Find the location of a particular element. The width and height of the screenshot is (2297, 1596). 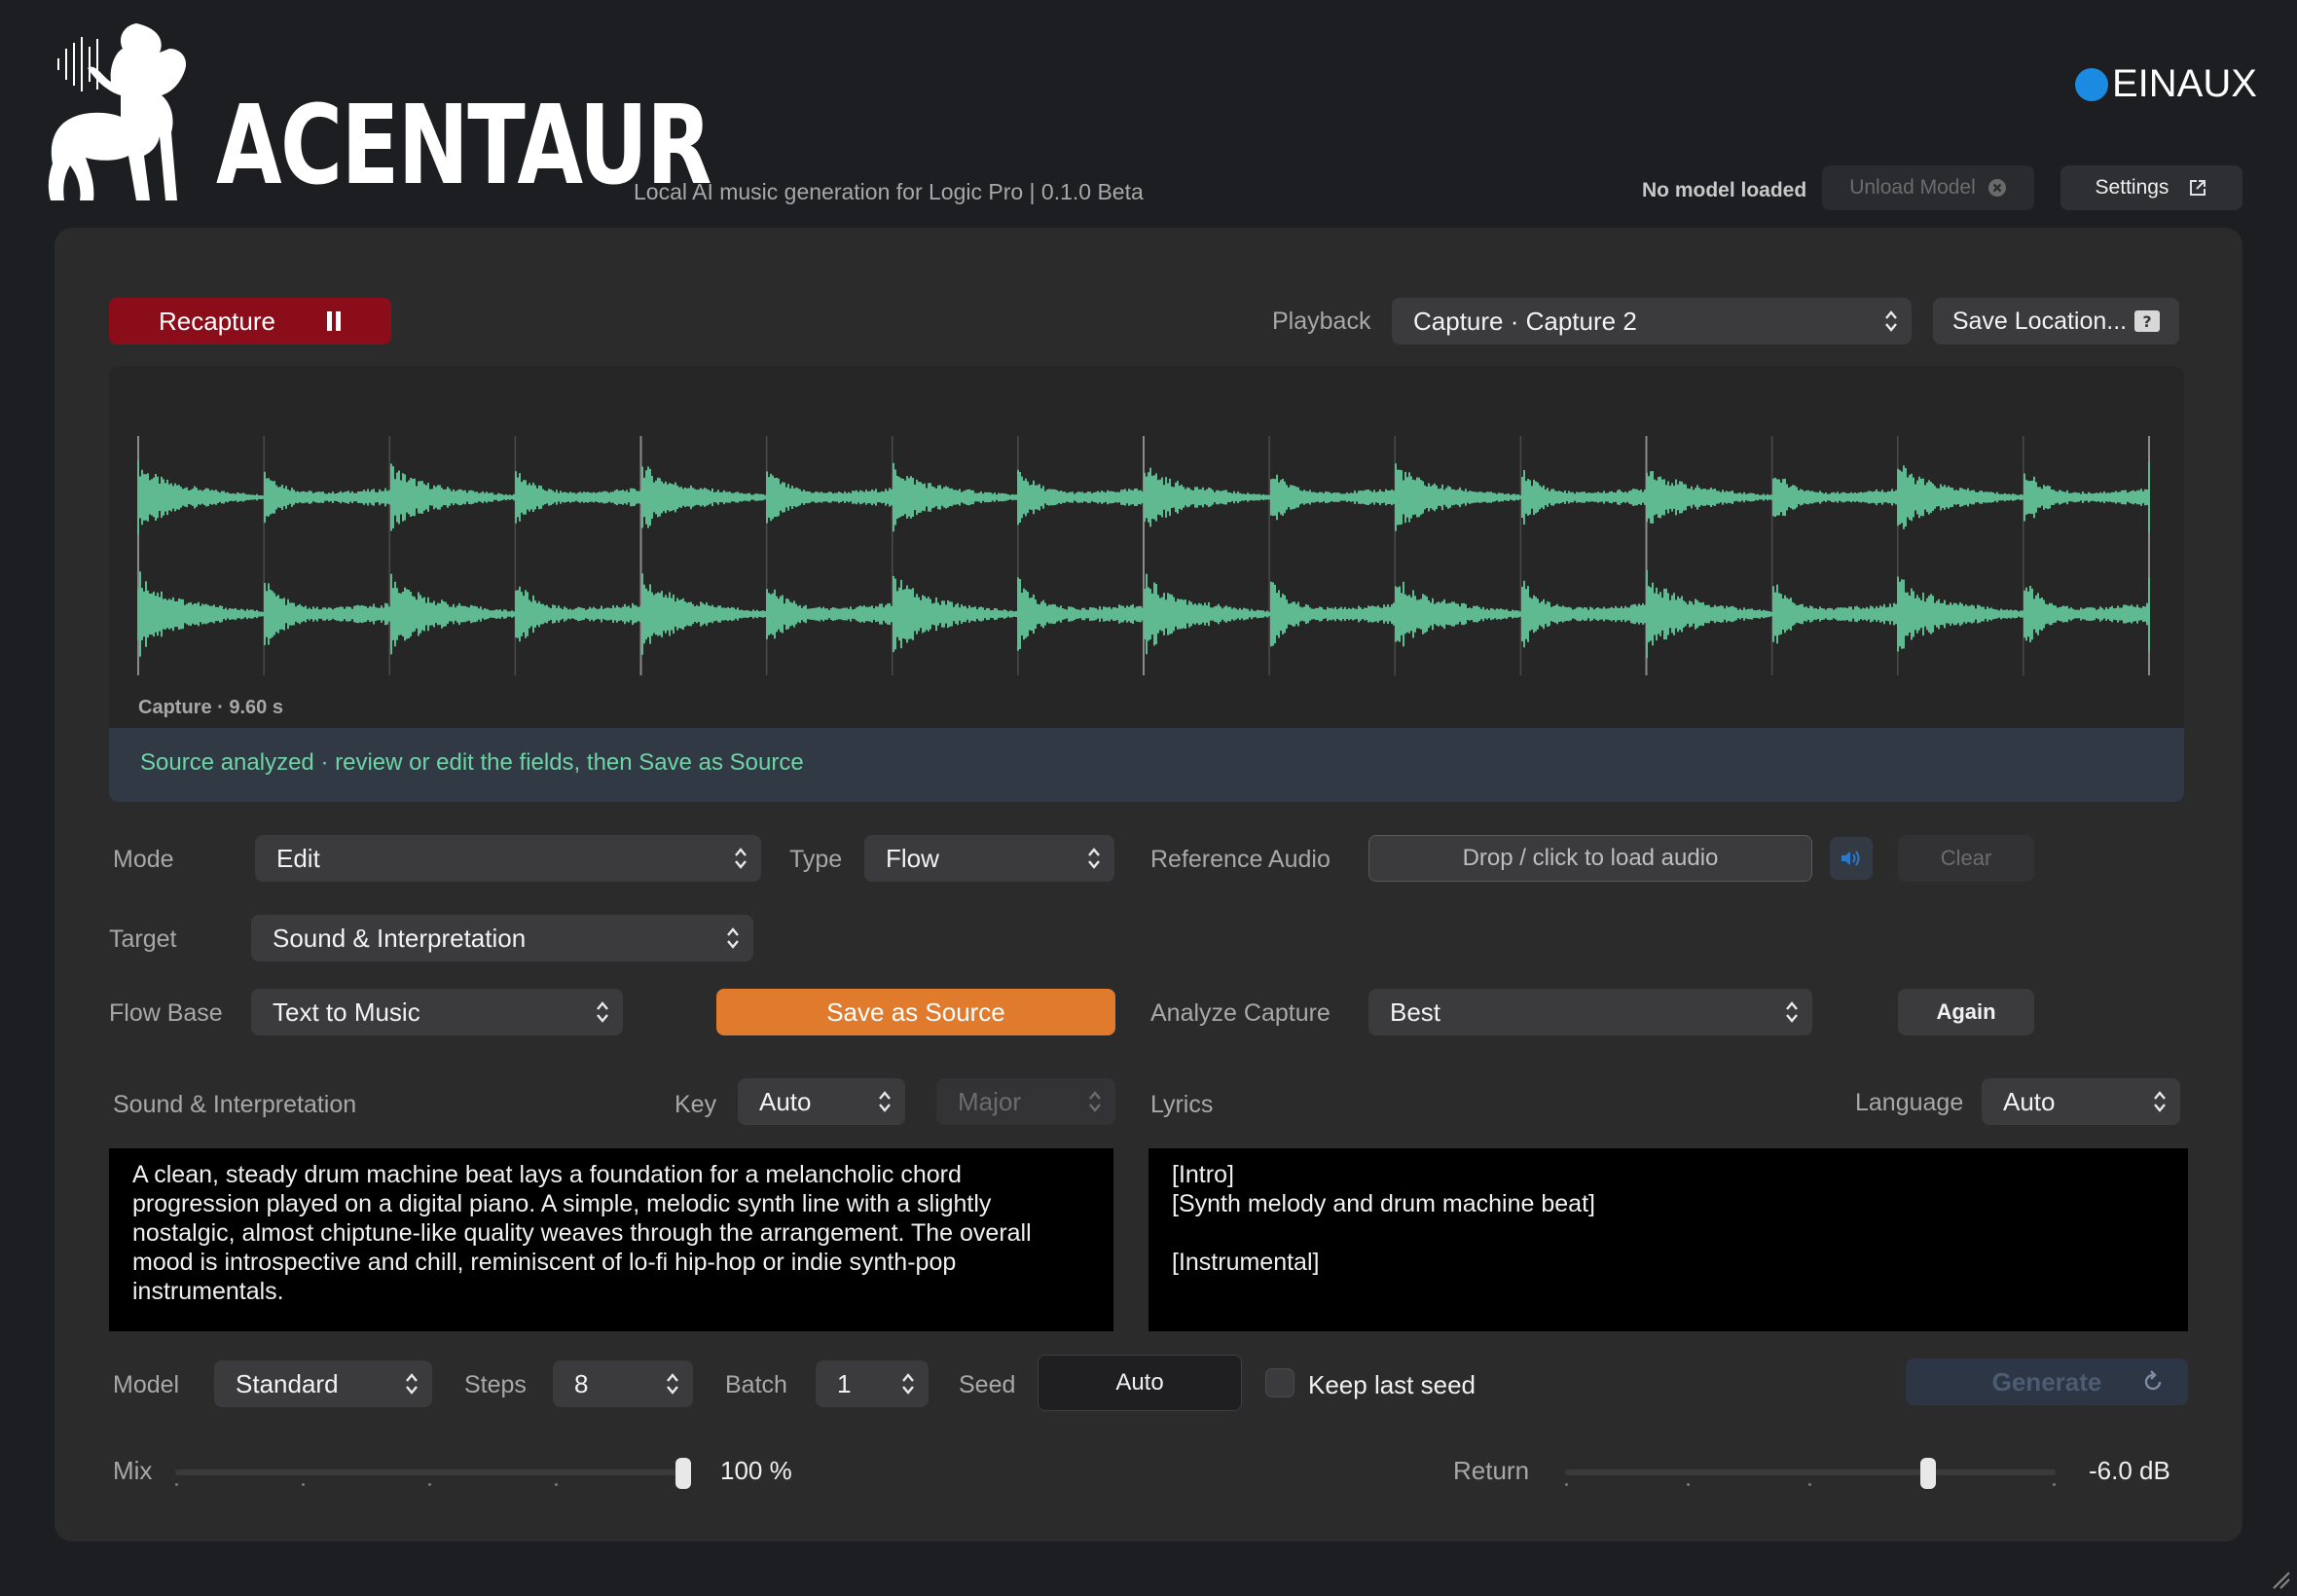

mix-value: 100 % is located at coordinates (756, 1470).